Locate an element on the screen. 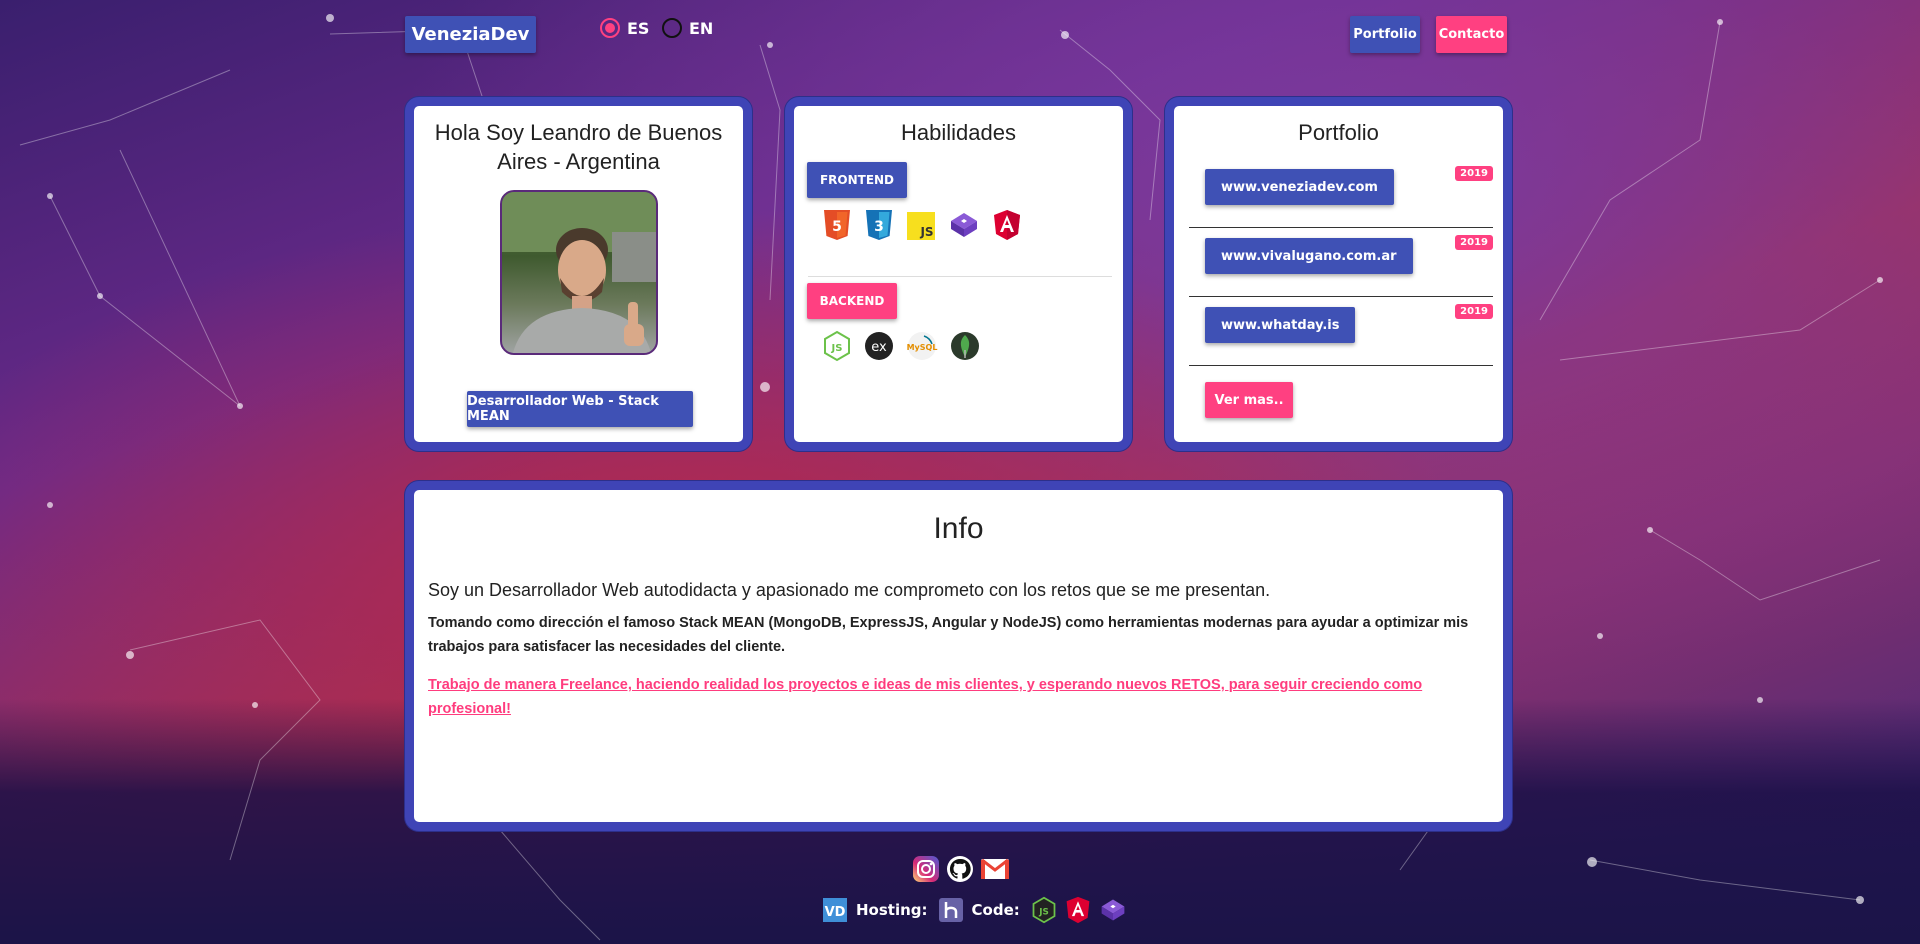 This screenshot has height=944, width=1920. portfolio-link-veneziadev: www.veneziadev.com is located at coordinates (1299, 187).